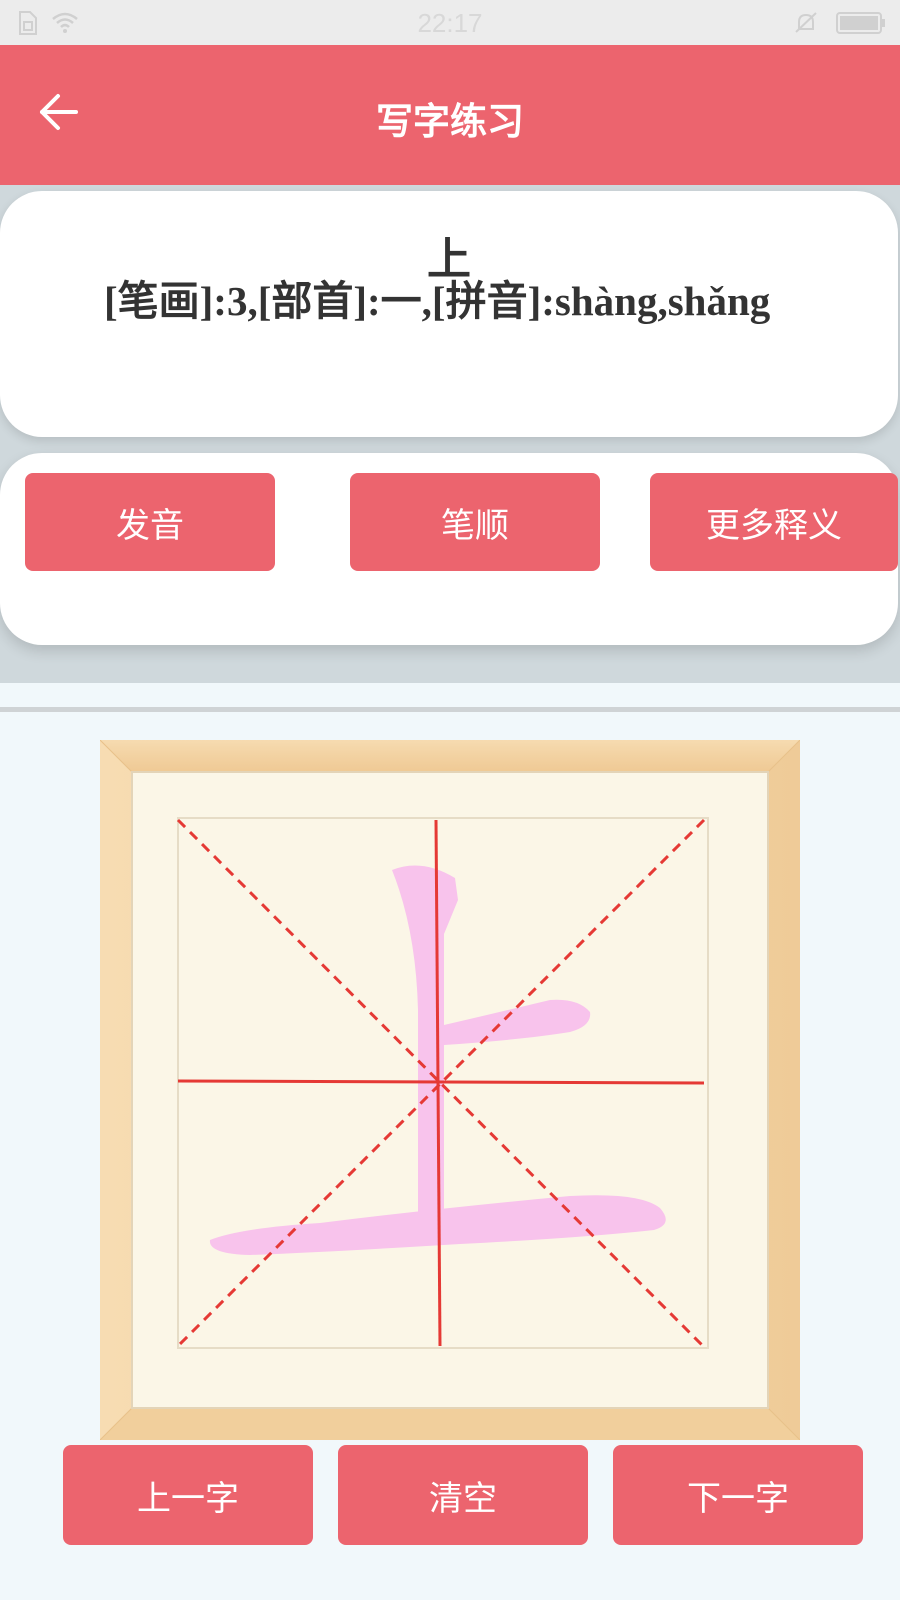 This screenshot has width=900, height=1600. Describe the element at coordinates (150, 522) in the screenshot. I see `pronounce-button: 发音` at that location.